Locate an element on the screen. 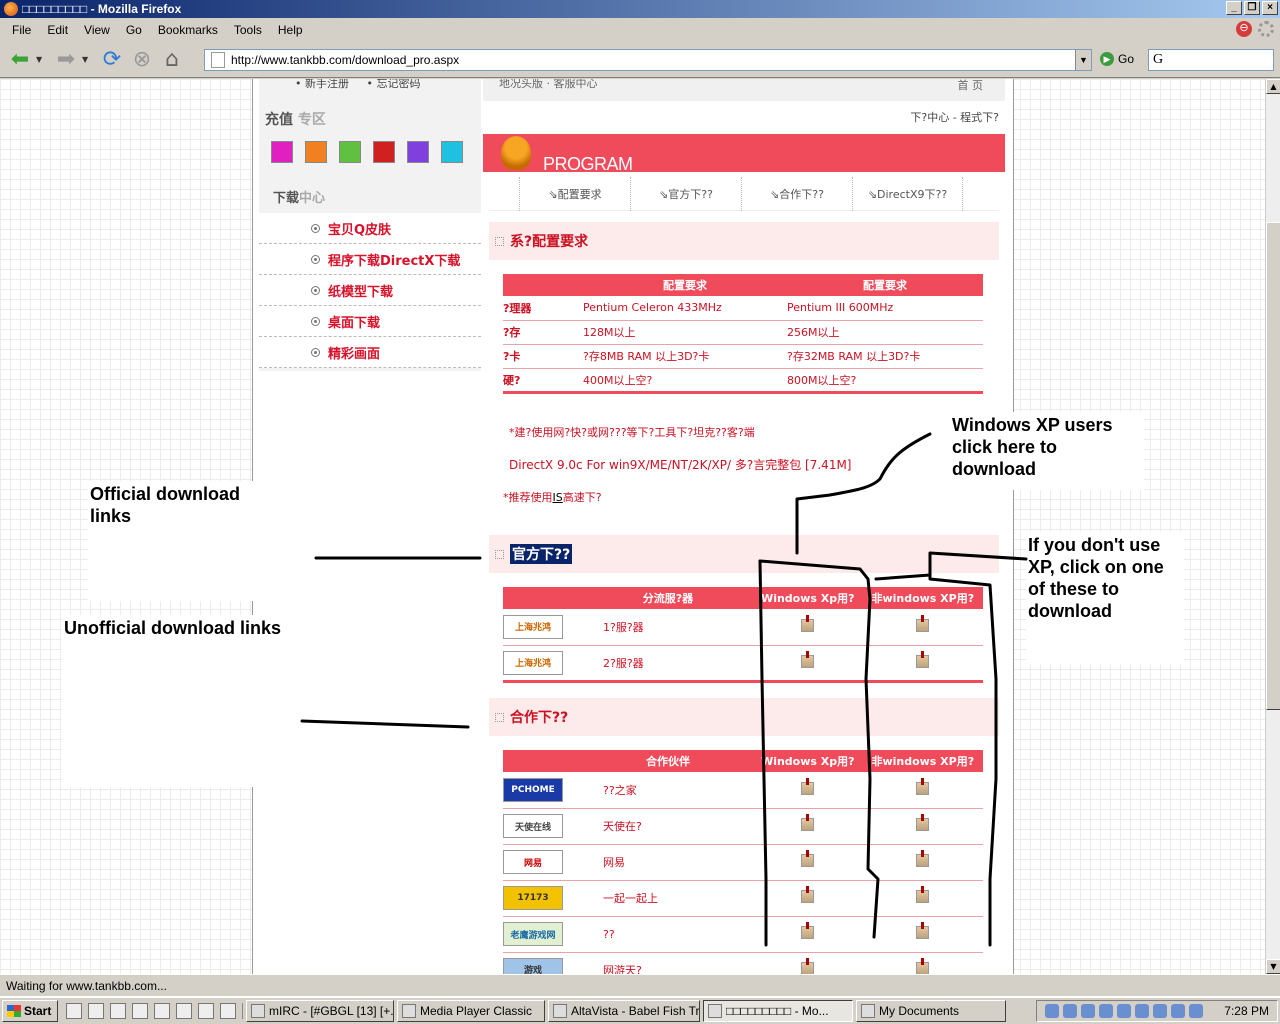 The image size is (1280, 1024). stop-red-icon: ⊖ is located at coordinates (1244, 29).